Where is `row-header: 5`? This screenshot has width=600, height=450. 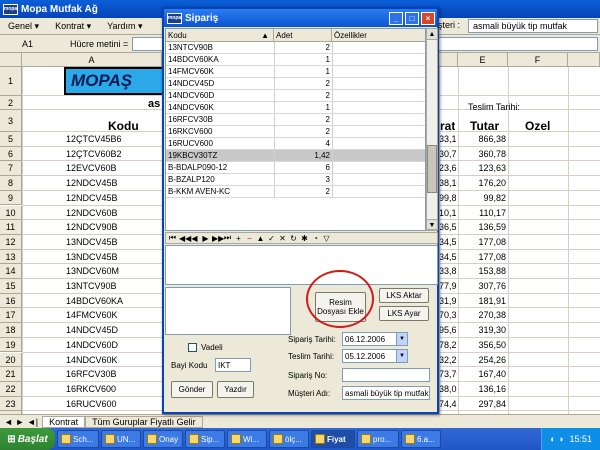 row-header: 5 is located at coordinates (11, 139).